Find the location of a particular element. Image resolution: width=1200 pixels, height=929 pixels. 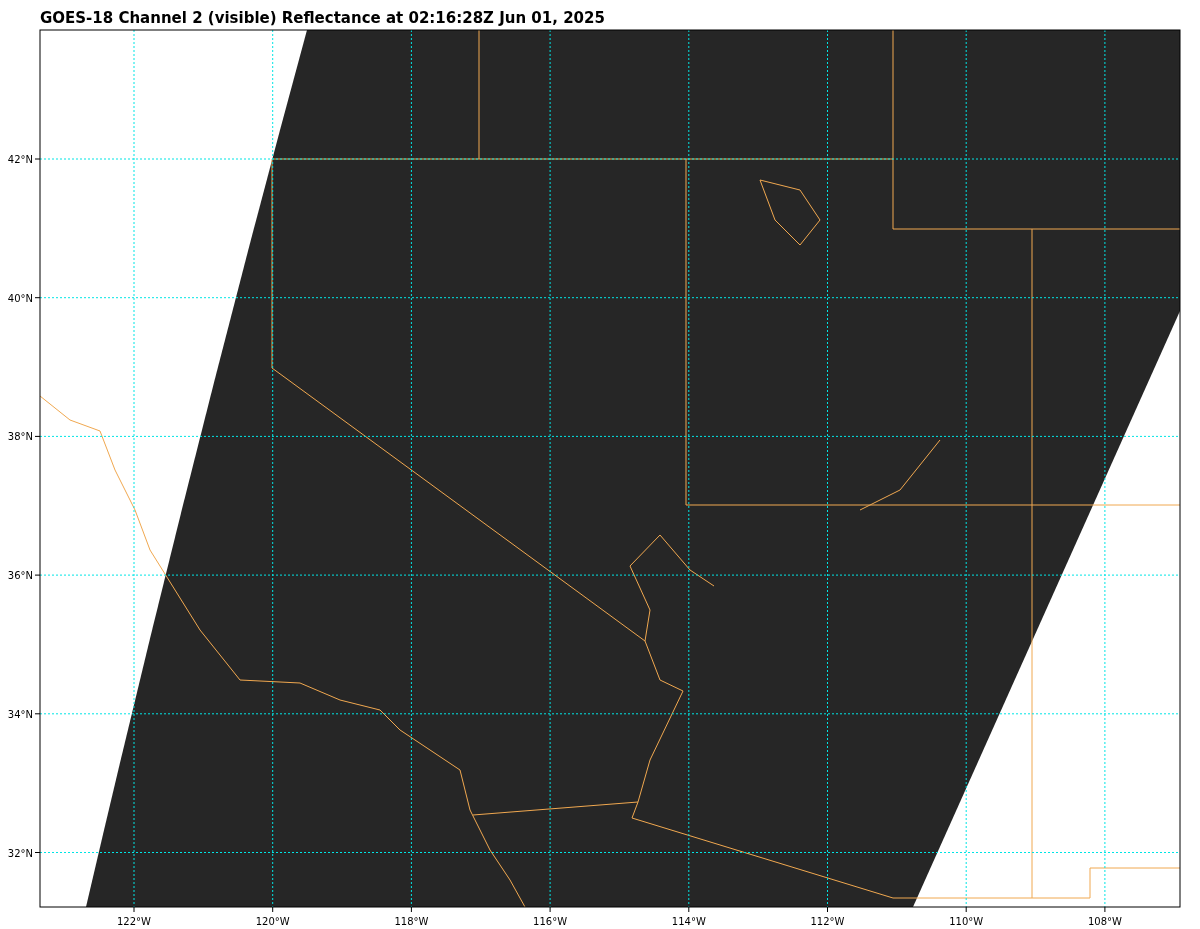

longitude-label: 108°W is located at coordinates (1104, 921).